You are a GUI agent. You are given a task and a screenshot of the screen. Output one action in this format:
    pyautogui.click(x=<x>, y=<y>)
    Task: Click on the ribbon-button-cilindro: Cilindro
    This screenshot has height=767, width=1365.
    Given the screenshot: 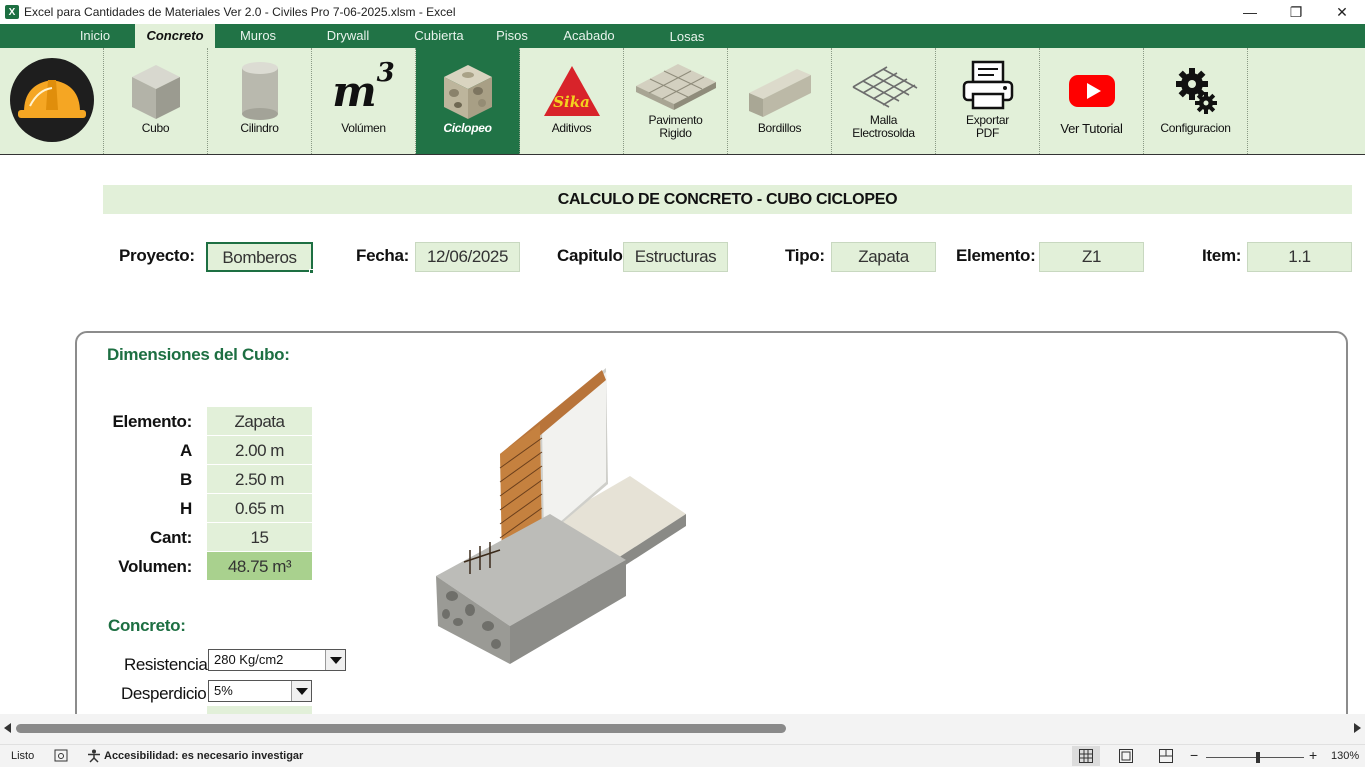 What is the action you would take?
    pyautogui.click(x=260, y=101)
    